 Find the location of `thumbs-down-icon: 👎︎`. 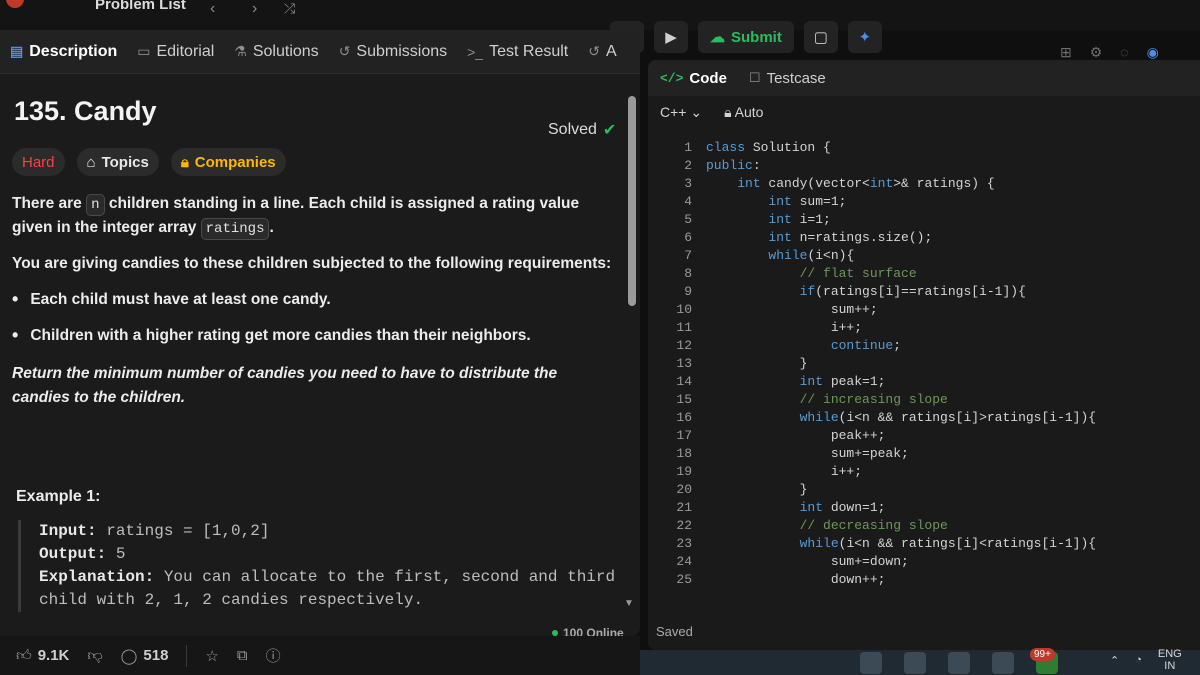

thumbs-down-icon: 👎︎ is located at coordinates (94, 656).